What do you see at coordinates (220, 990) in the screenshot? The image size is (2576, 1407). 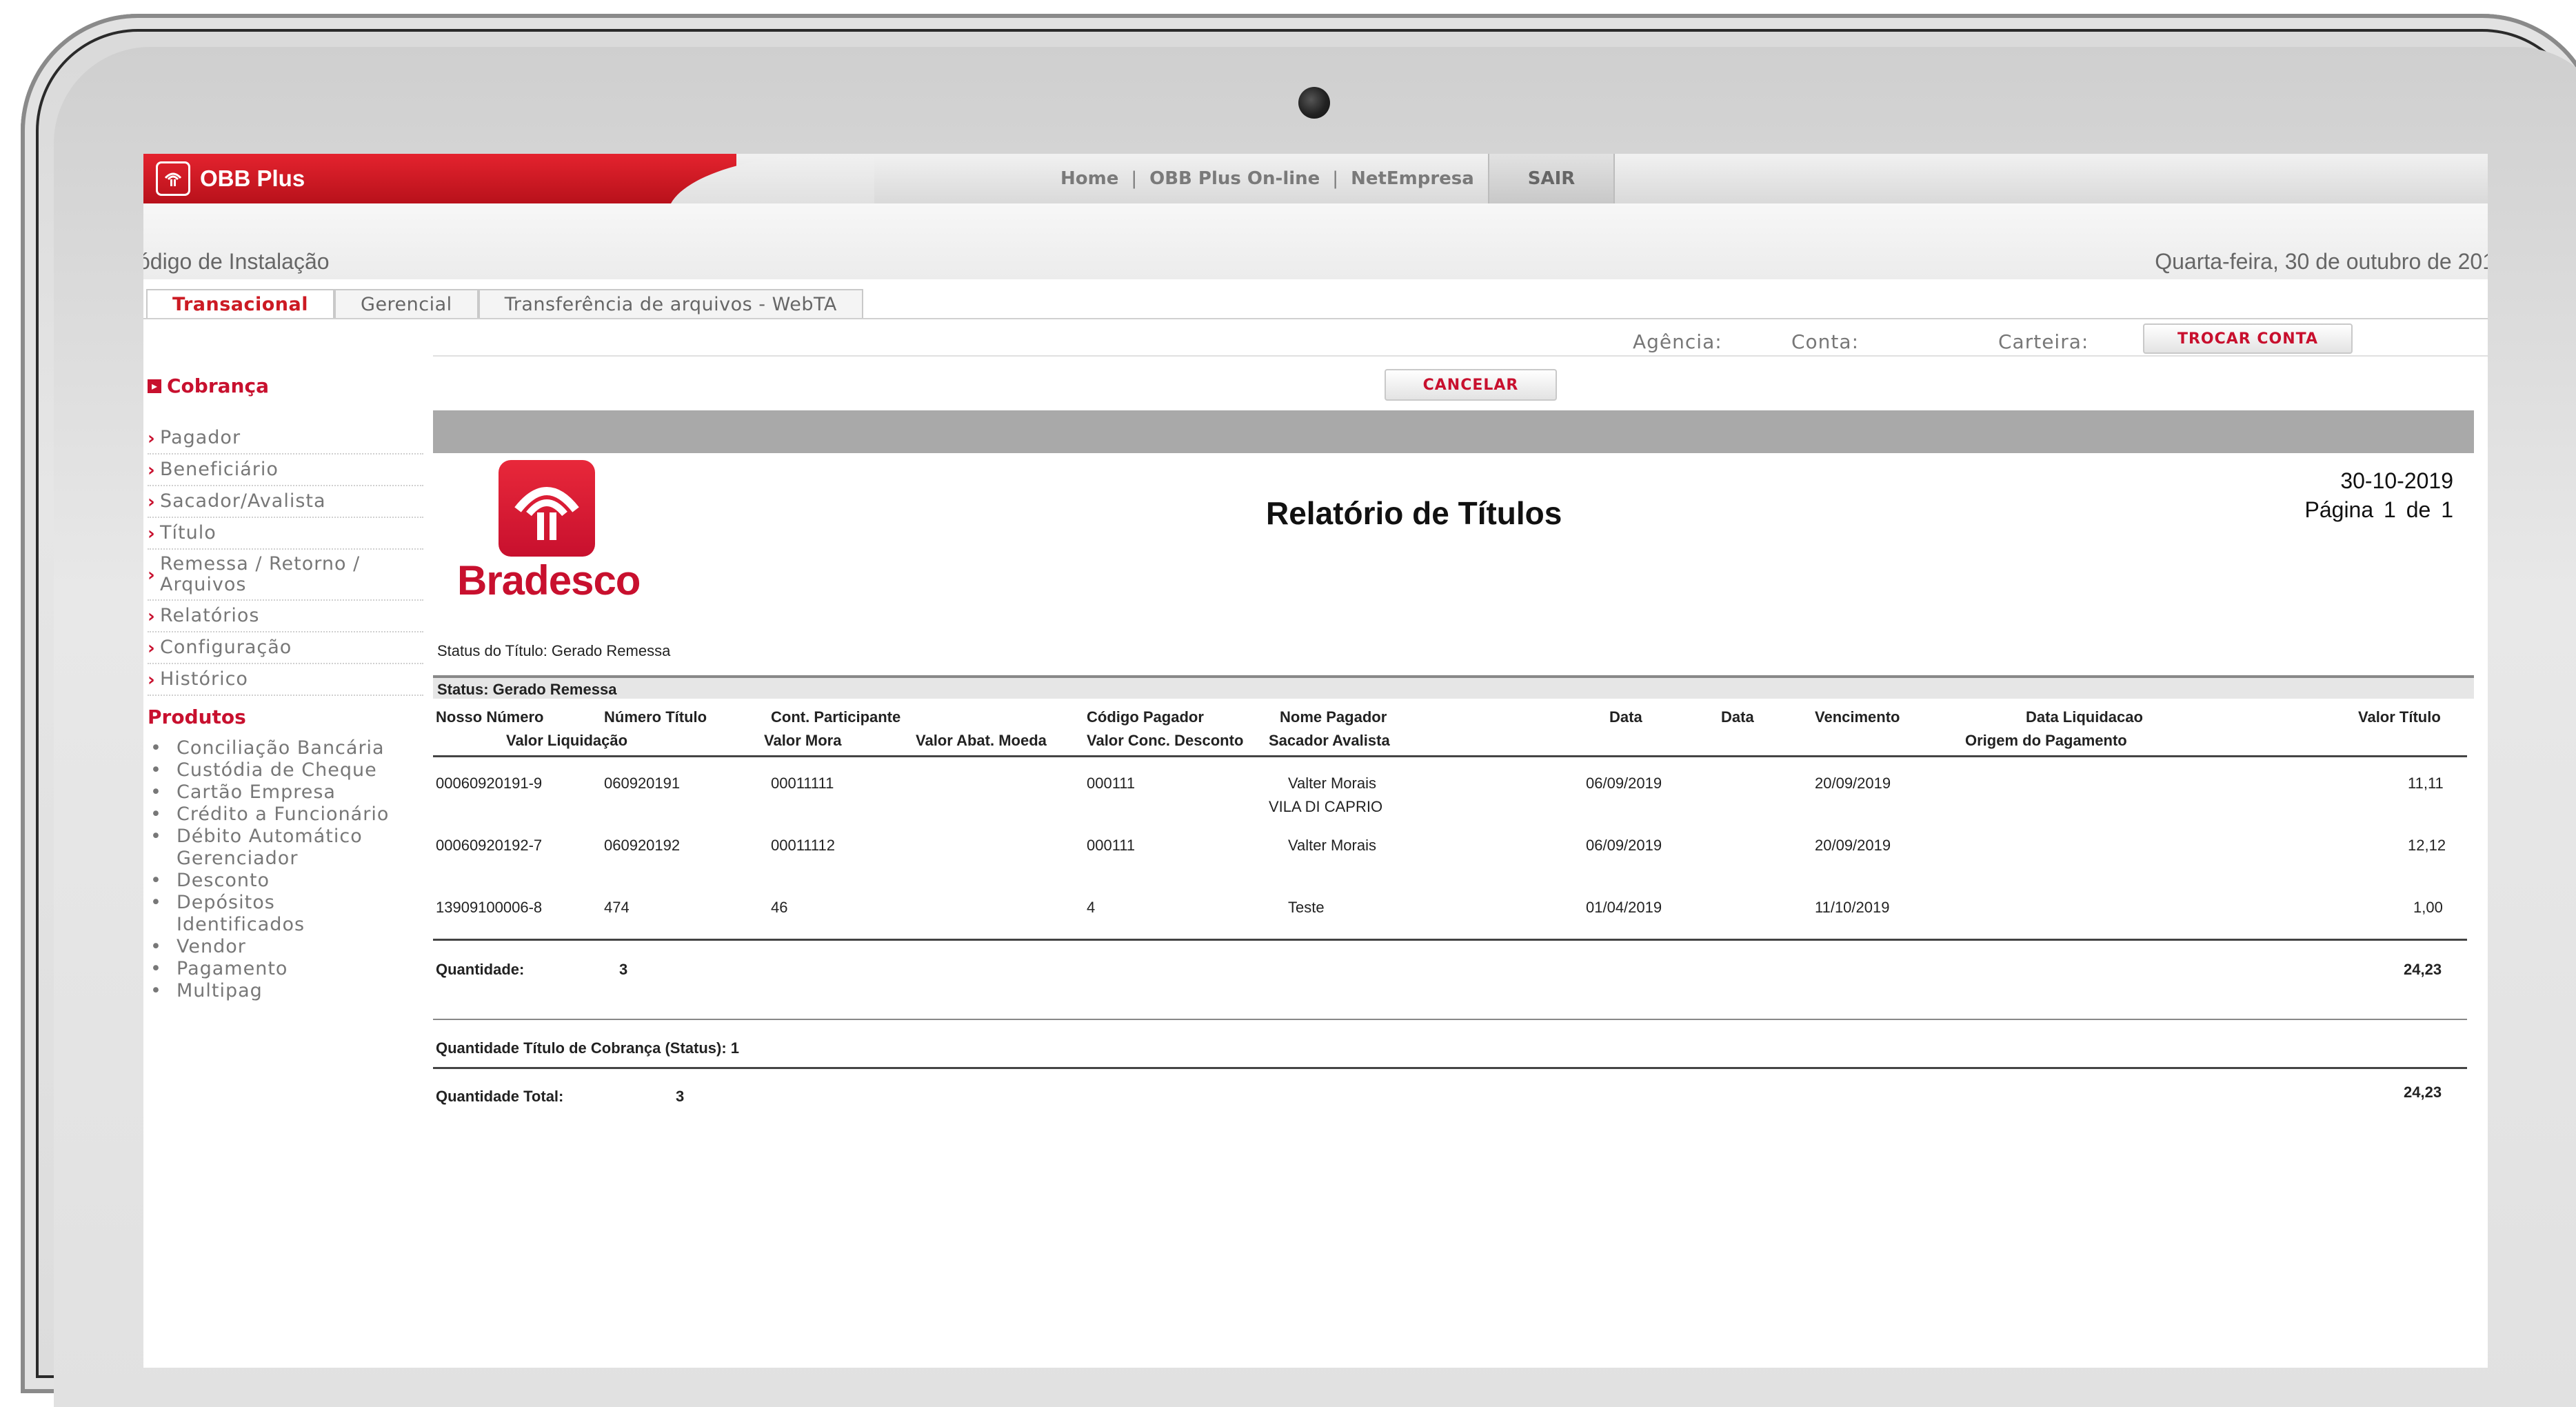 I see `product-label: Multipag` at bounding box center [220, 990].